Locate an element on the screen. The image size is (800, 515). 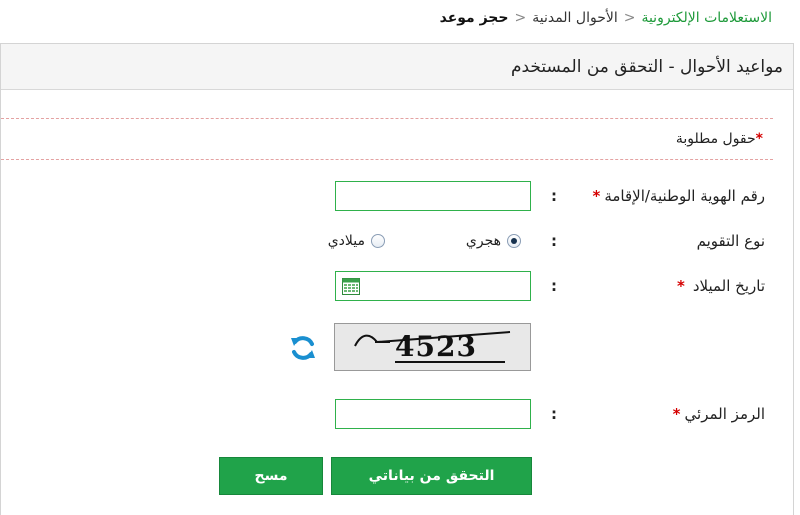
birth-date-label-text: تاريخ الميلاد is located at coordinates (728, 286).